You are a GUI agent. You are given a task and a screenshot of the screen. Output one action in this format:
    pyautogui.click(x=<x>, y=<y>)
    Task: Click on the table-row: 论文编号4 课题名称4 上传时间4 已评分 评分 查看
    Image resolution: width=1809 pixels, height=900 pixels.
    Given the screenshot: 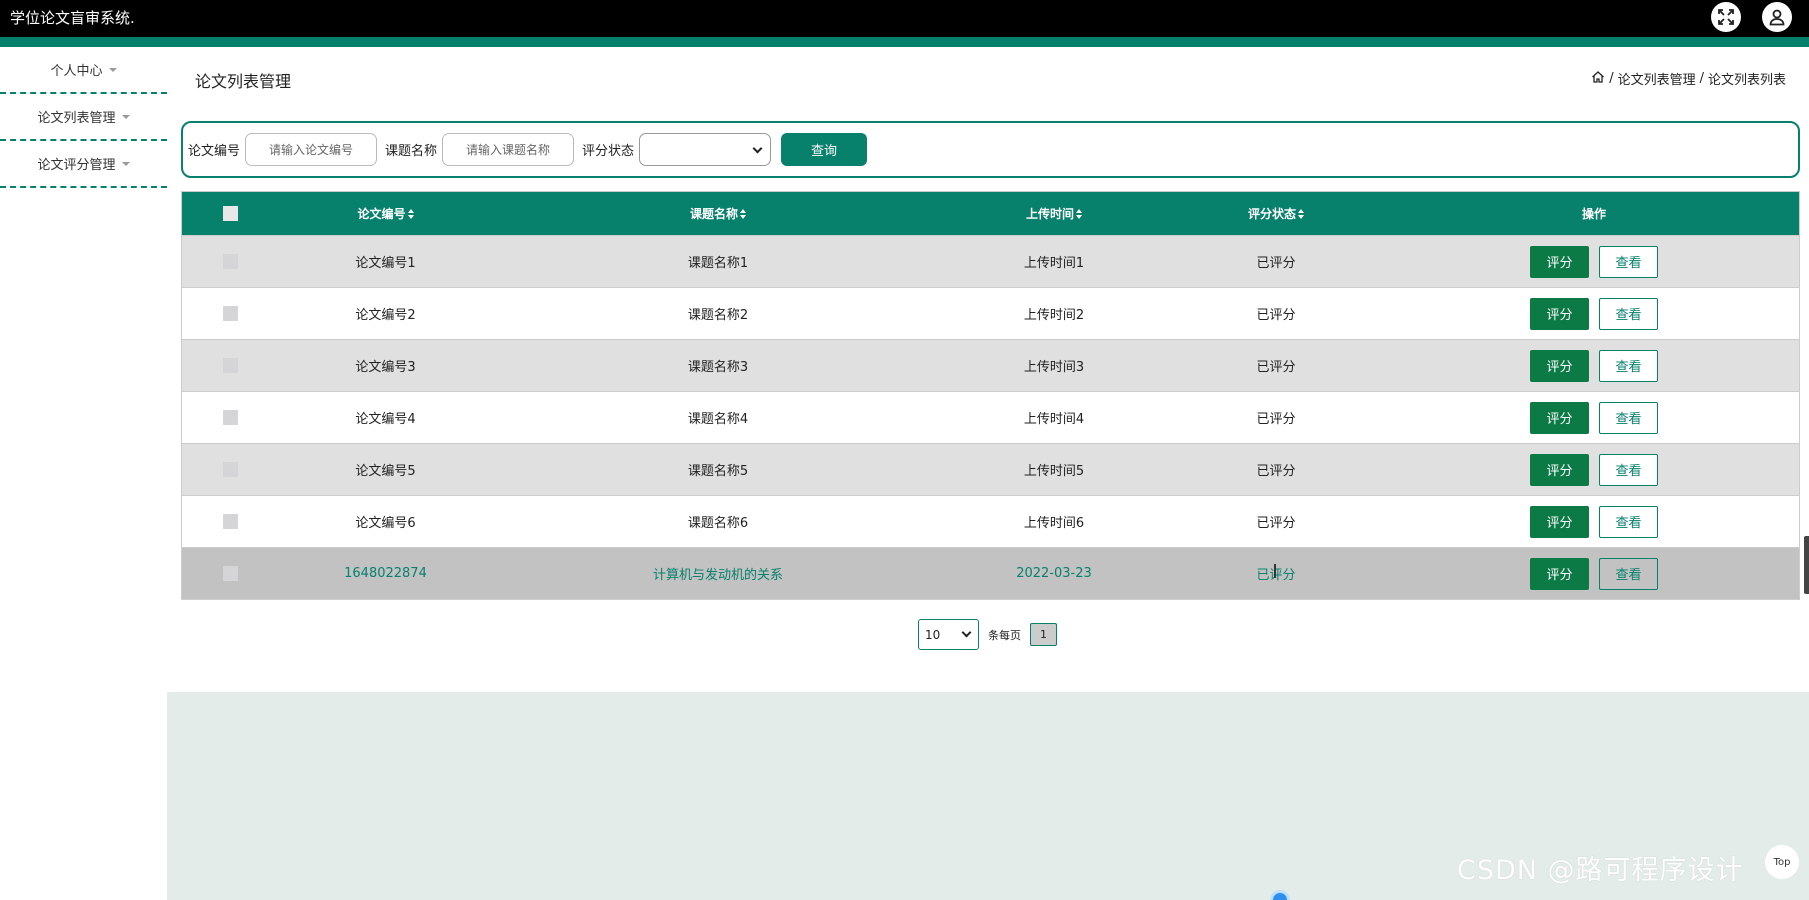 What is the action you would take?
    pyautogui.click(x=990, y=417)
    